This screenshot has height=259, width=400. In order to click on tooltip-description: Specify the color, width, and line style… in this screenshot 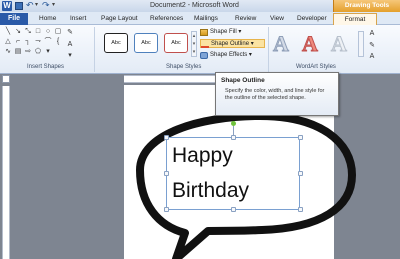, I will do `click(275, 94)`.